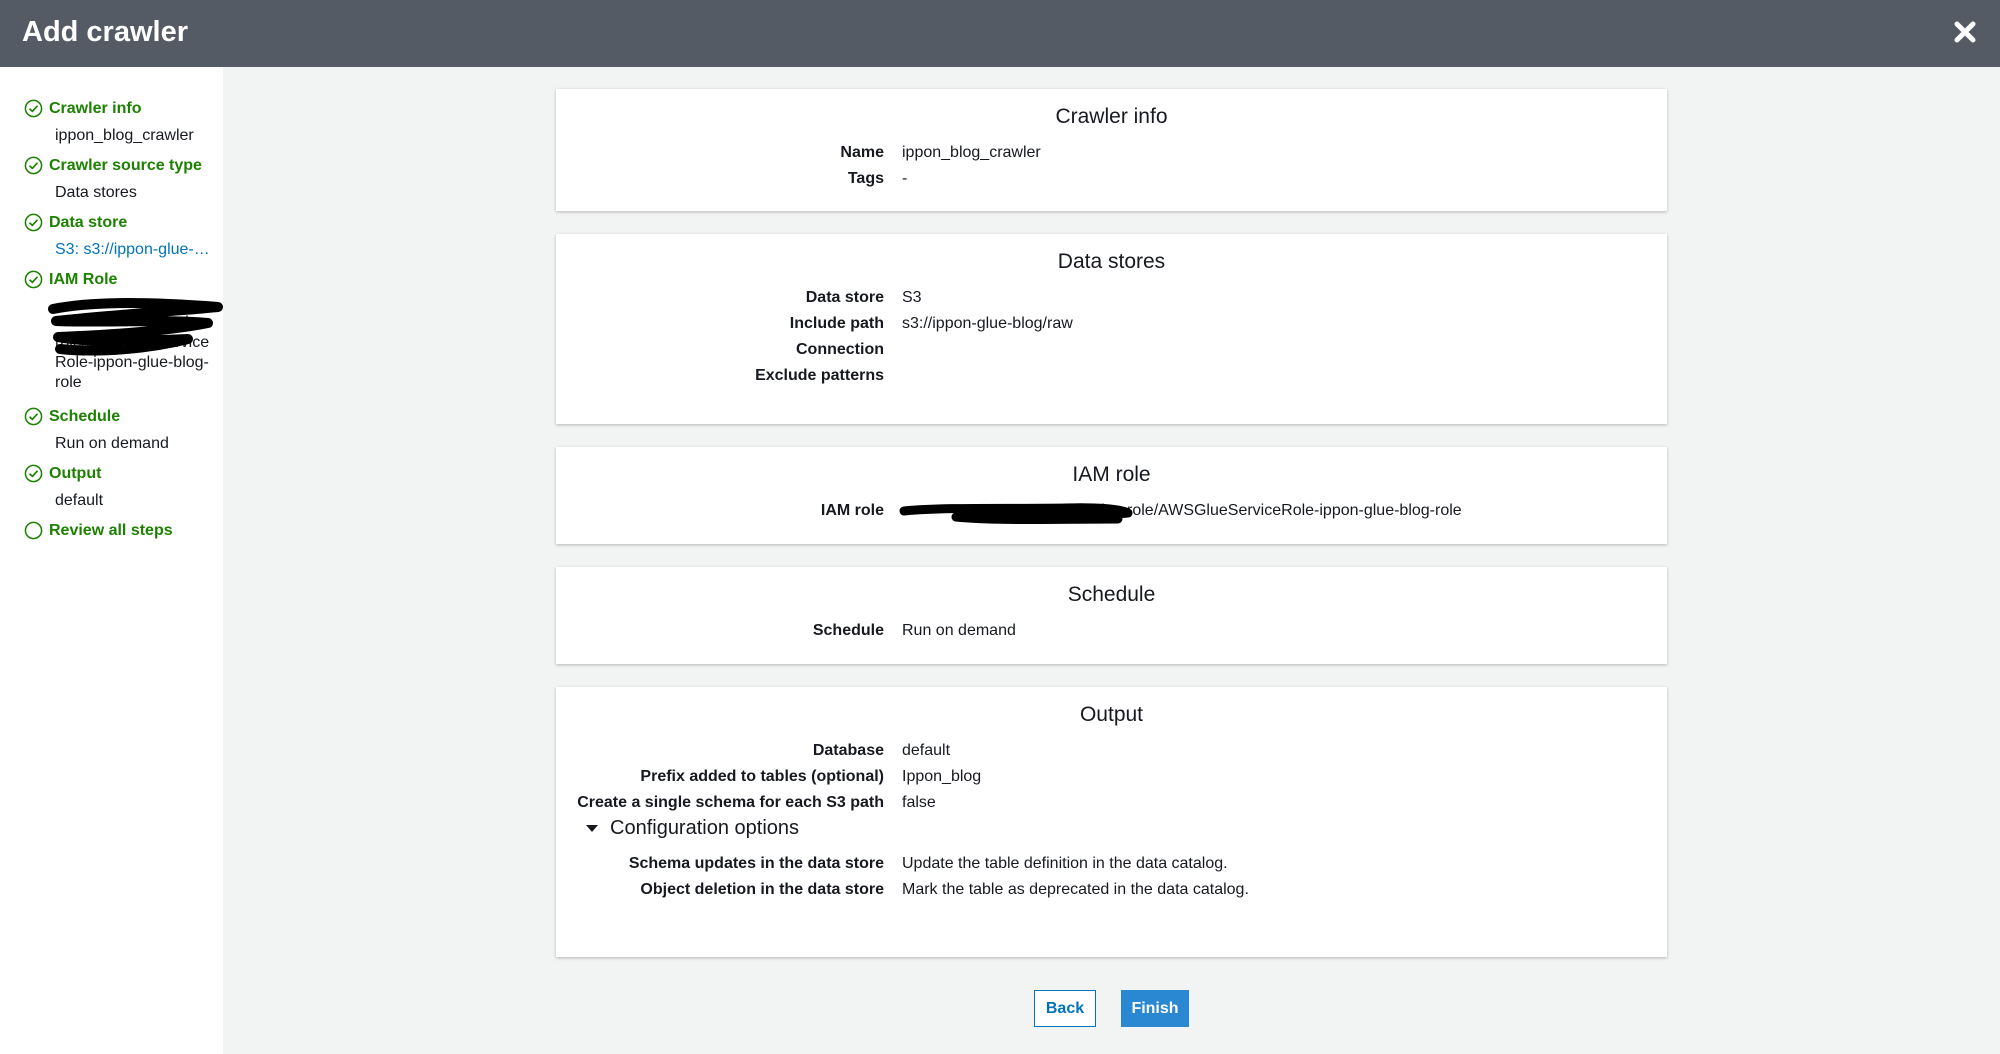 This screenshot has height=1054, width=2000. What do you see at coordinates (1111, 714) in the screenshot?
I see `section-title: Output` at bounding box center [1111, 714].